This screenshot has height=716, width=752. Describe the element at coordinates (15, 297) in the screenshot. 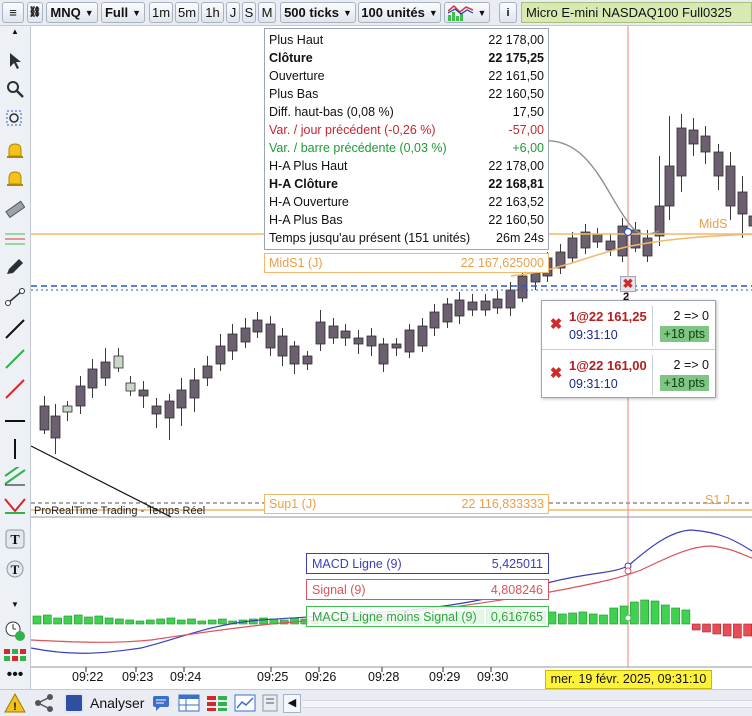

I see `segment-tool-icon` at that location.